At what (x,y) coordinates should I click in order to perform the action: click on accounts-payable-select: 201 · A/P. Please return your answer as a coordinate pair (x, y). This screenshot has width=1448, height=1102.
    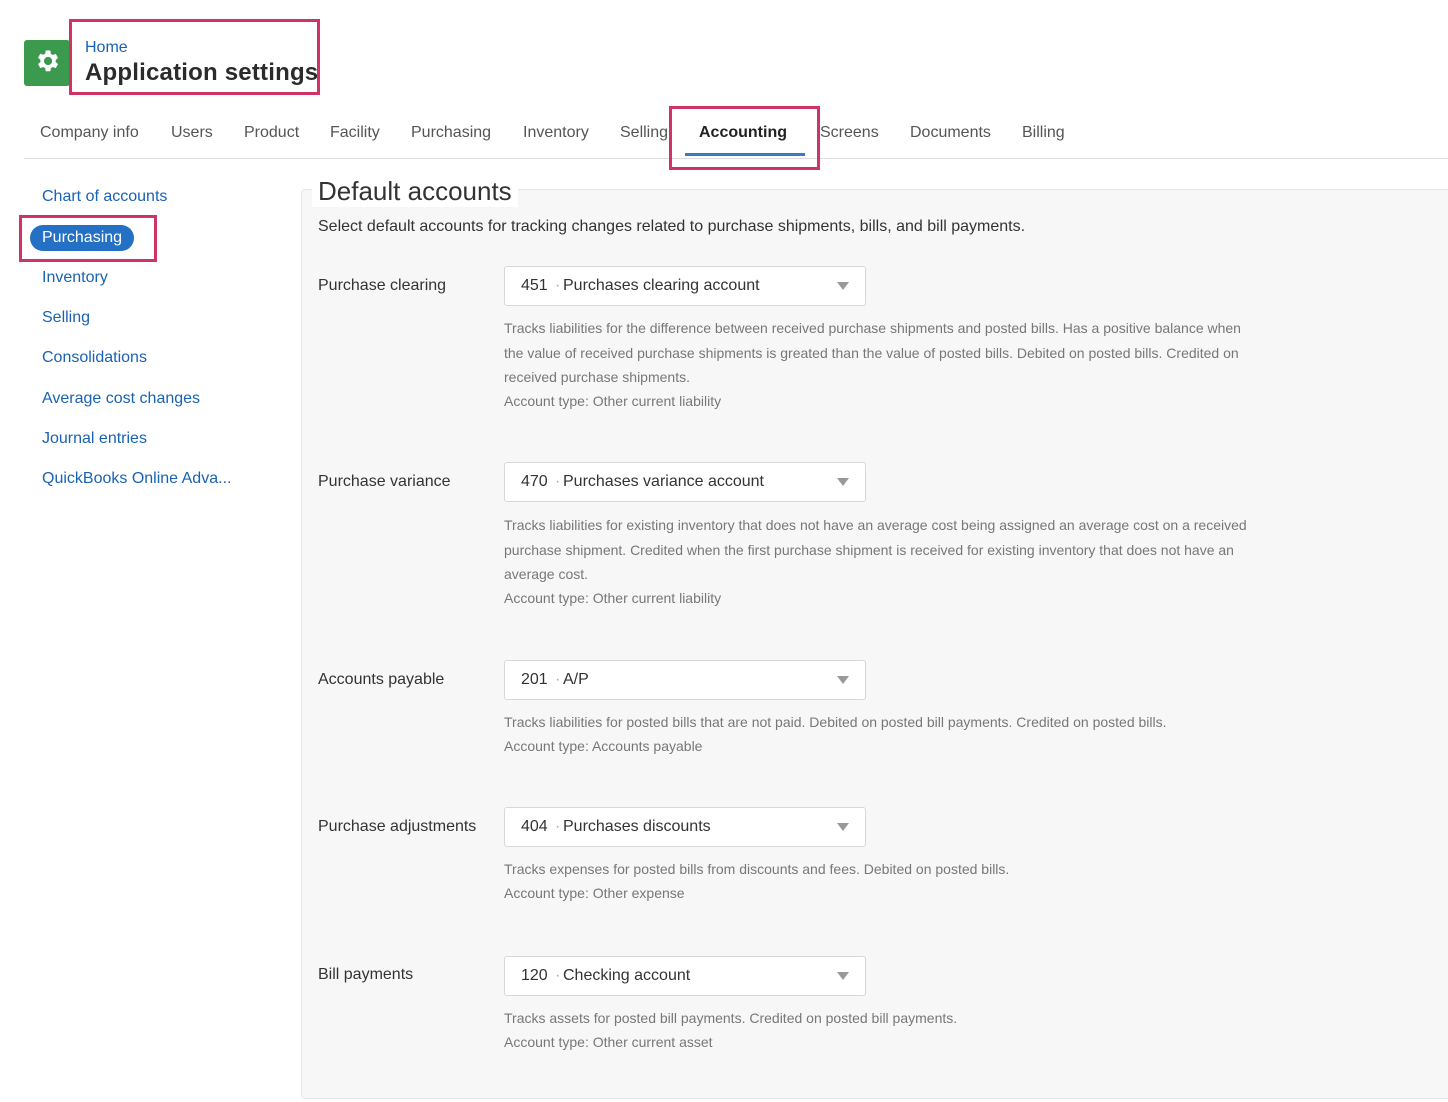
    Looking at the image, I should click on (685, 680).